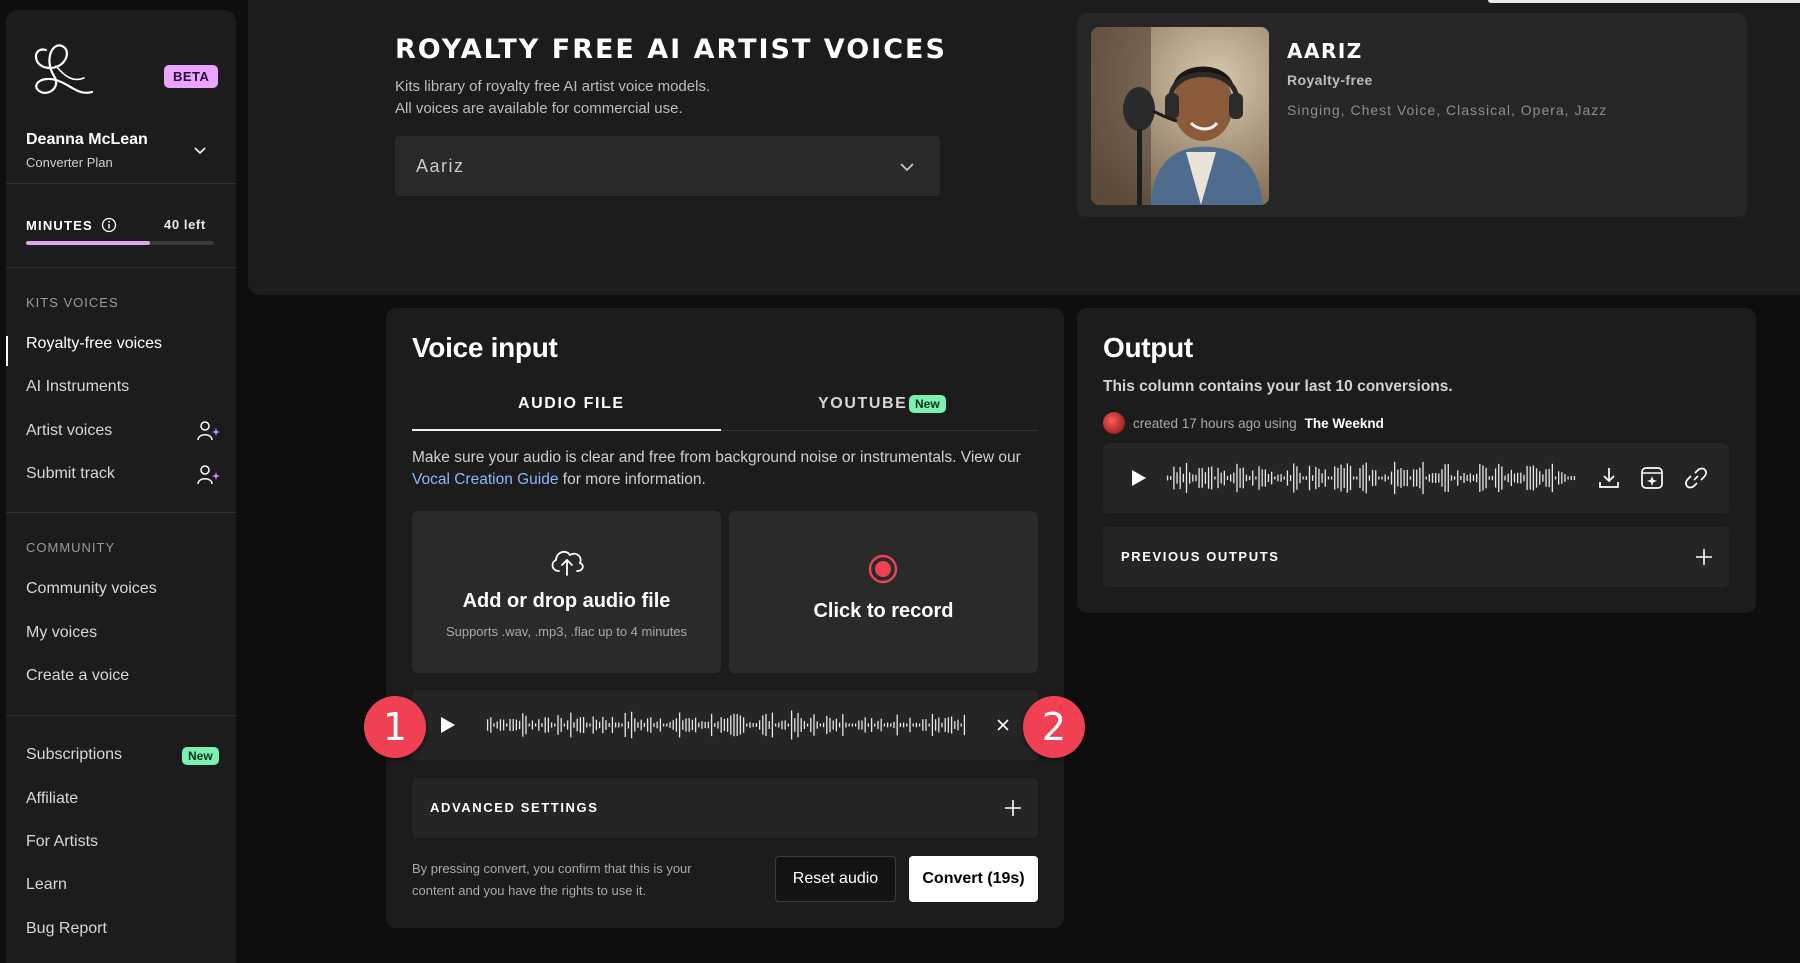 This screenshot has width=1800, height=963. I want to click on link-icon, so click(1696, 478).